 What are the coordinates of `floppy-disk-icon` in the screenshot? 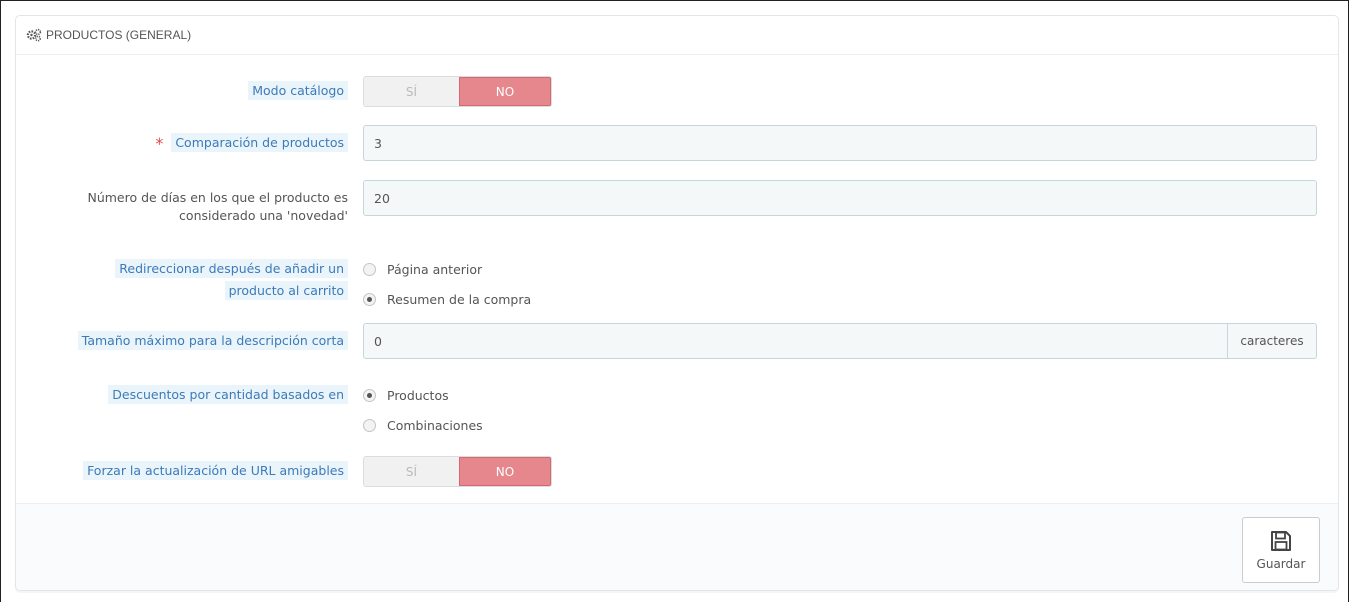 It's located at (1281, 541).